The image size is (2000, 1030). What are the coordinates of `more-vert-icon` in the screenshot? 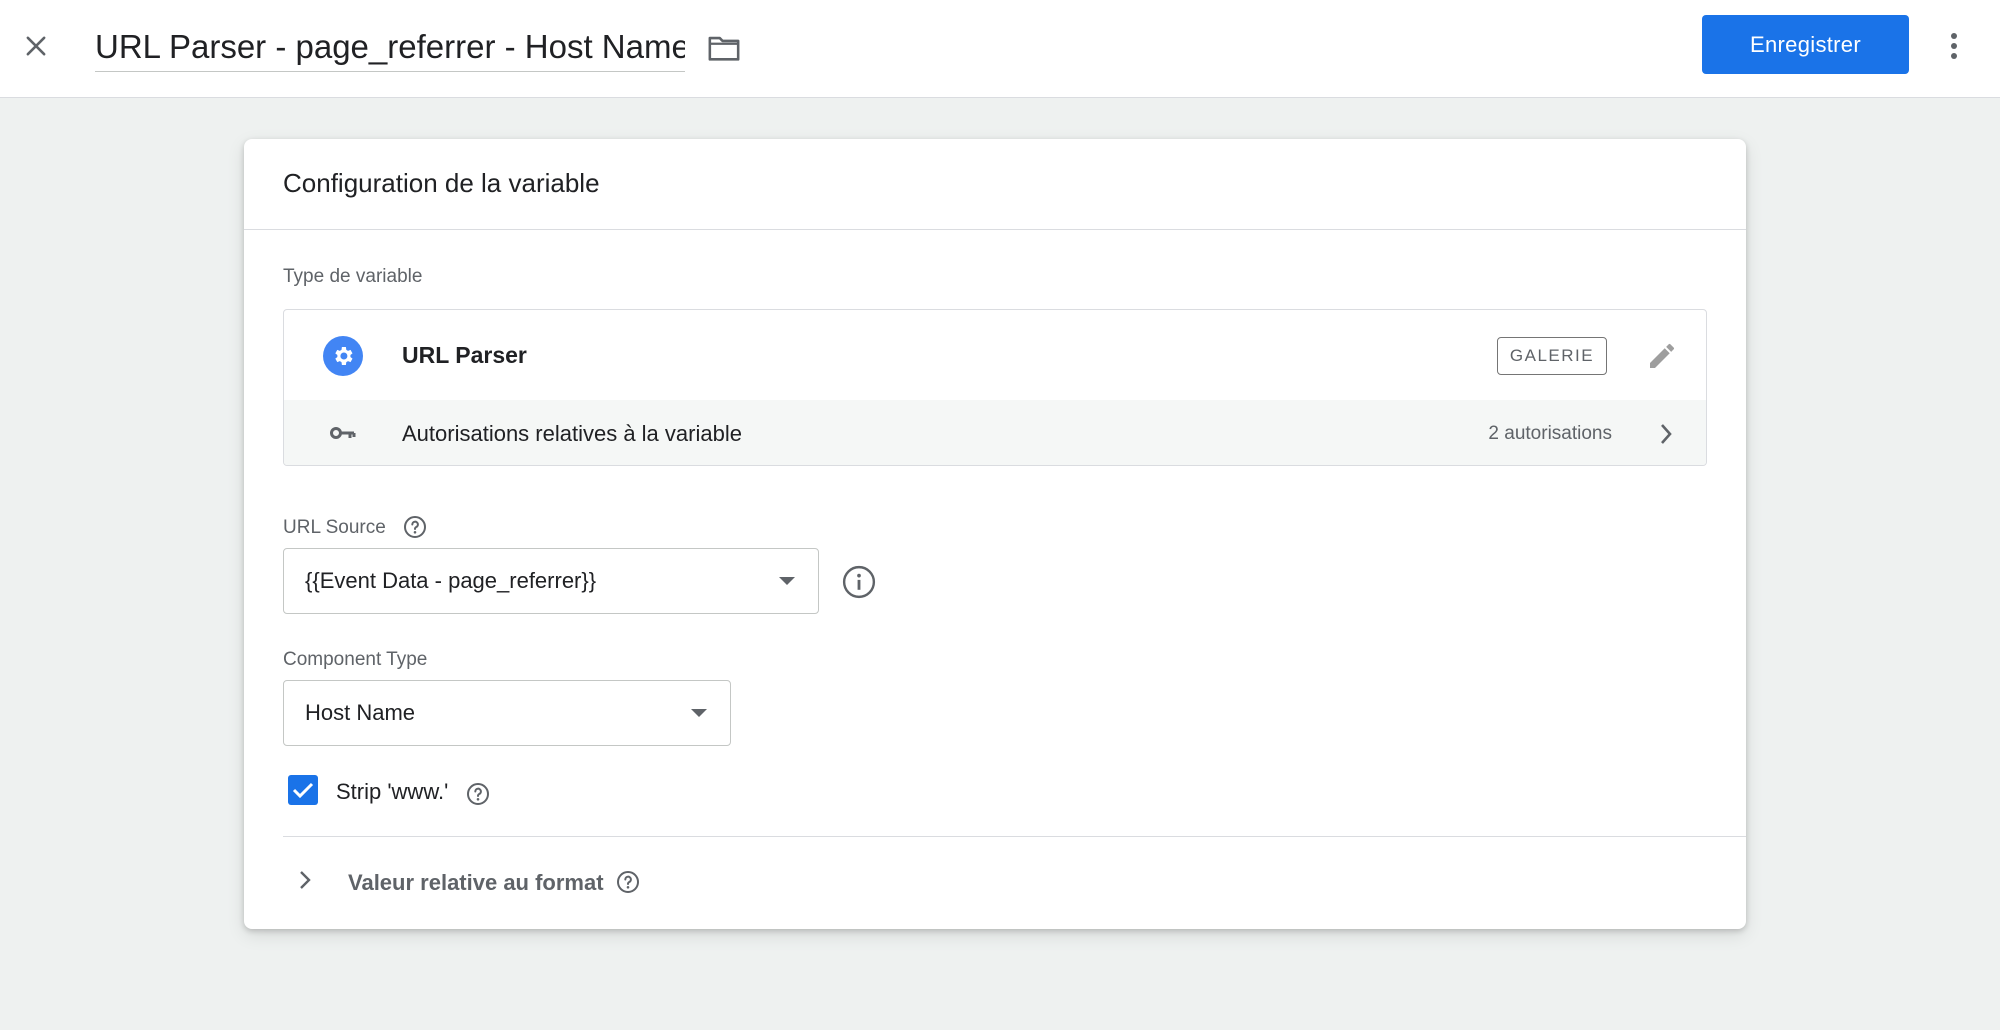 It's located at (1954, 46).